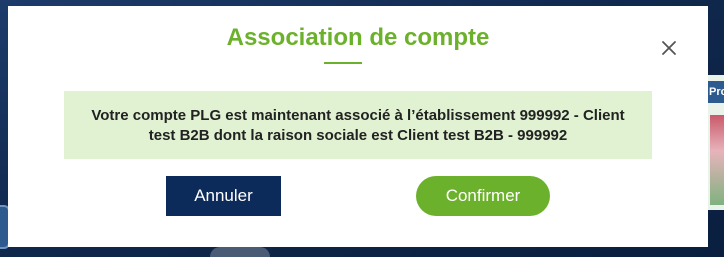 Image resolution: width=724 pixels, height=257 pixels. I want to click on close-button, so click(669, 48).